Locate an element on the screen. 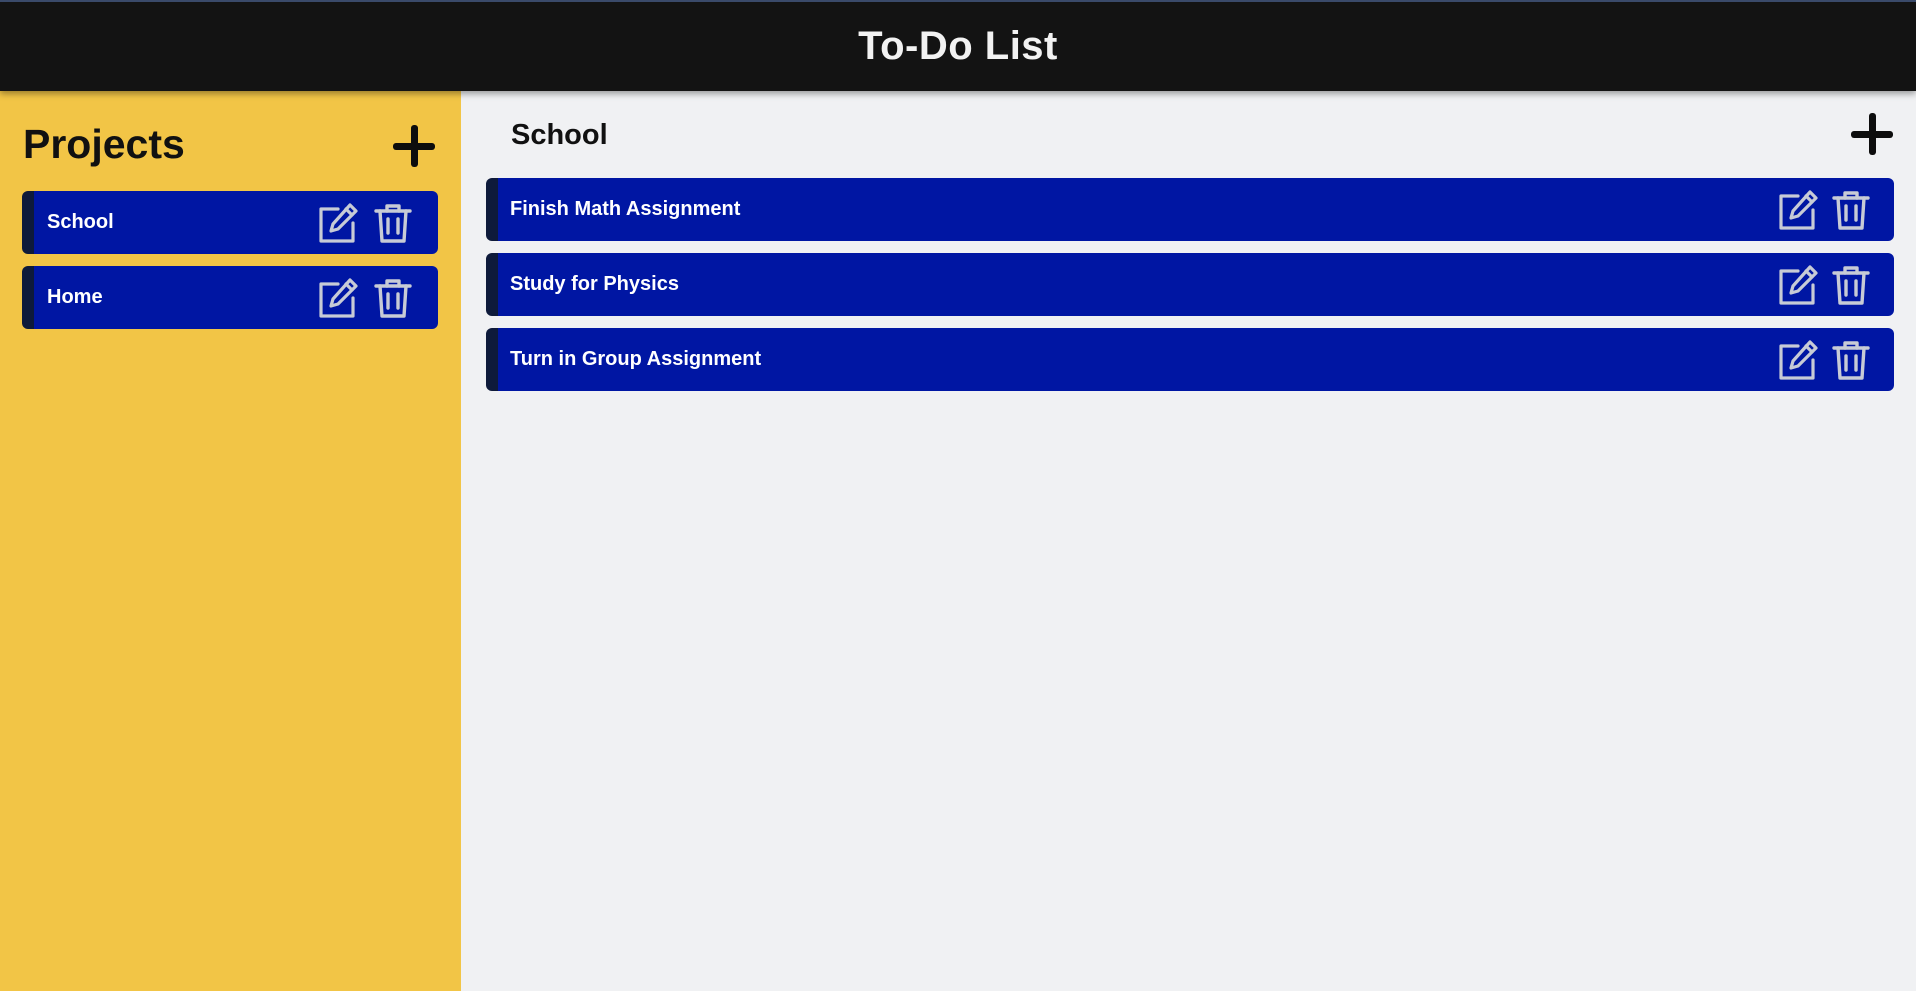  add-task-button is located at coordinates (1872, 134).